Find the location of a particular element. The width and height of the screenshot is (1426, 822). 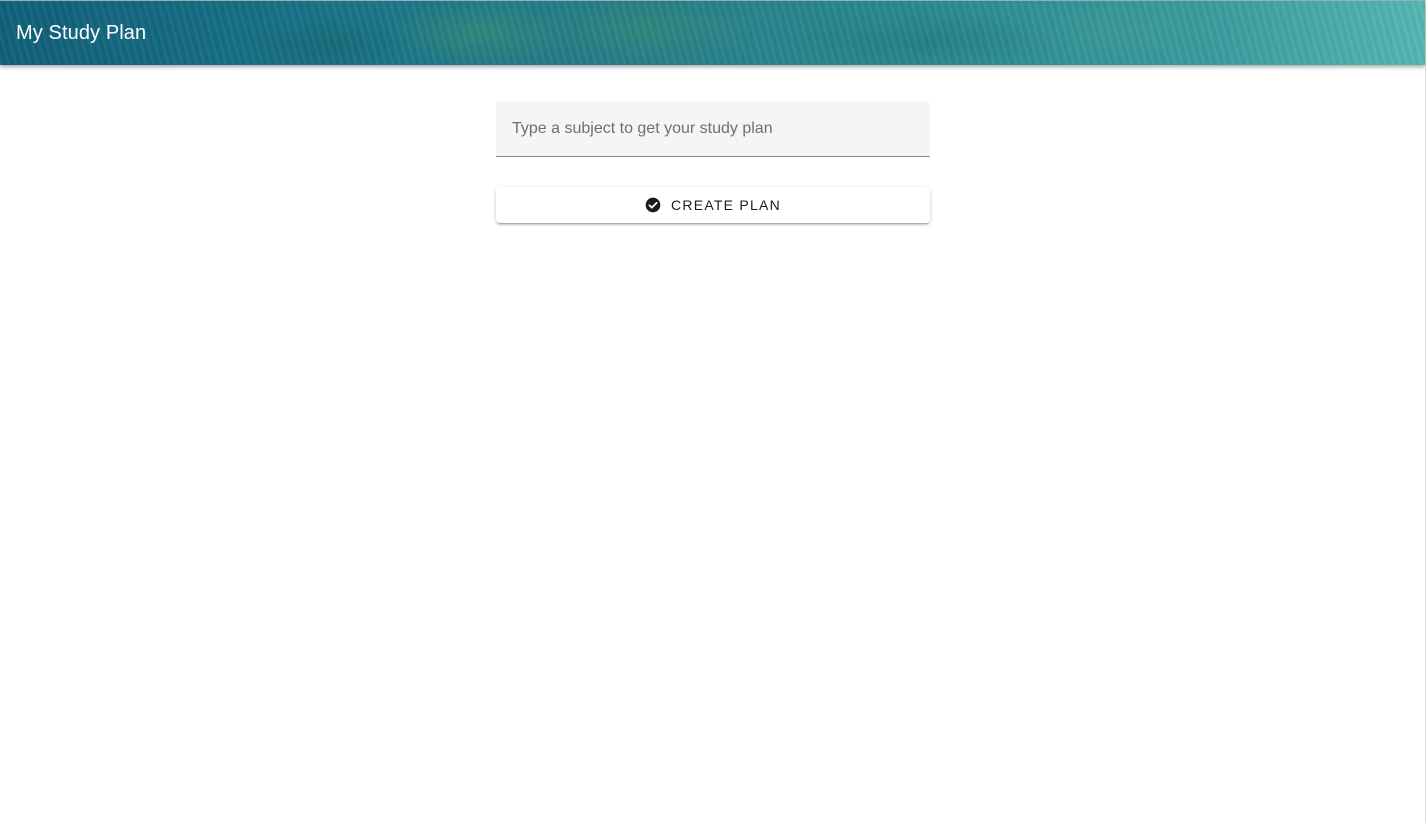

create-plan-button: CREATE PLAN is located at coordinates (713, 205).